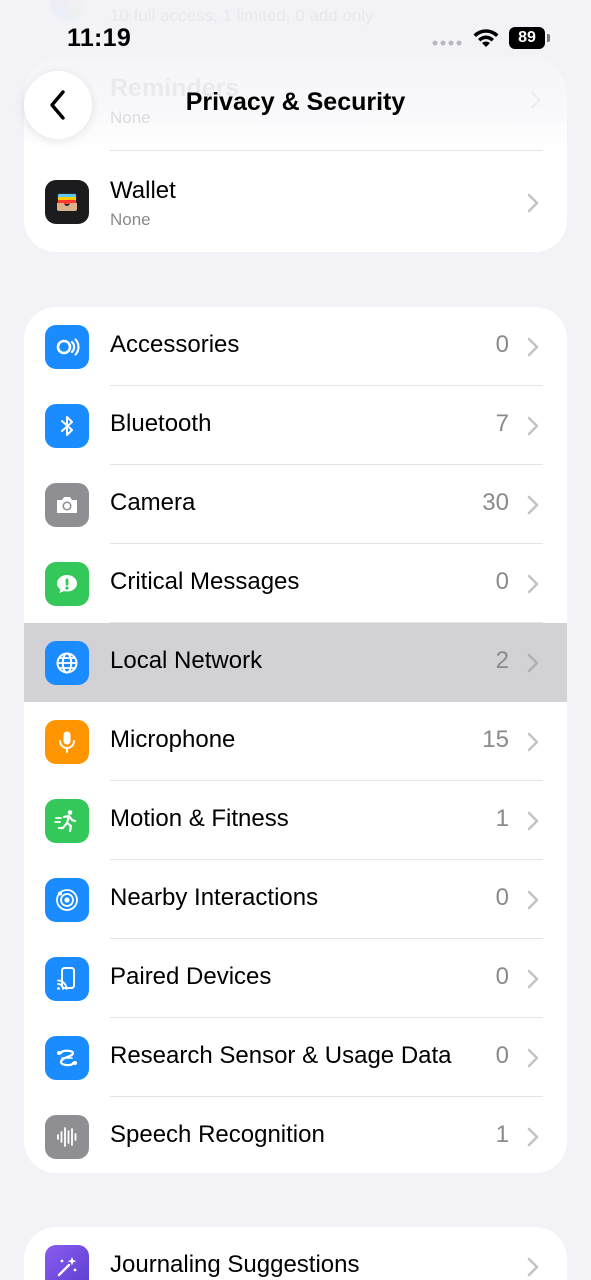 Image resolution: width=591 pixels, height=1280 pixels. What do you see at coordinates (295, 504) in the screenshot?
I see `list-item-camera: Camera 30` at bounding box center [295, 504].